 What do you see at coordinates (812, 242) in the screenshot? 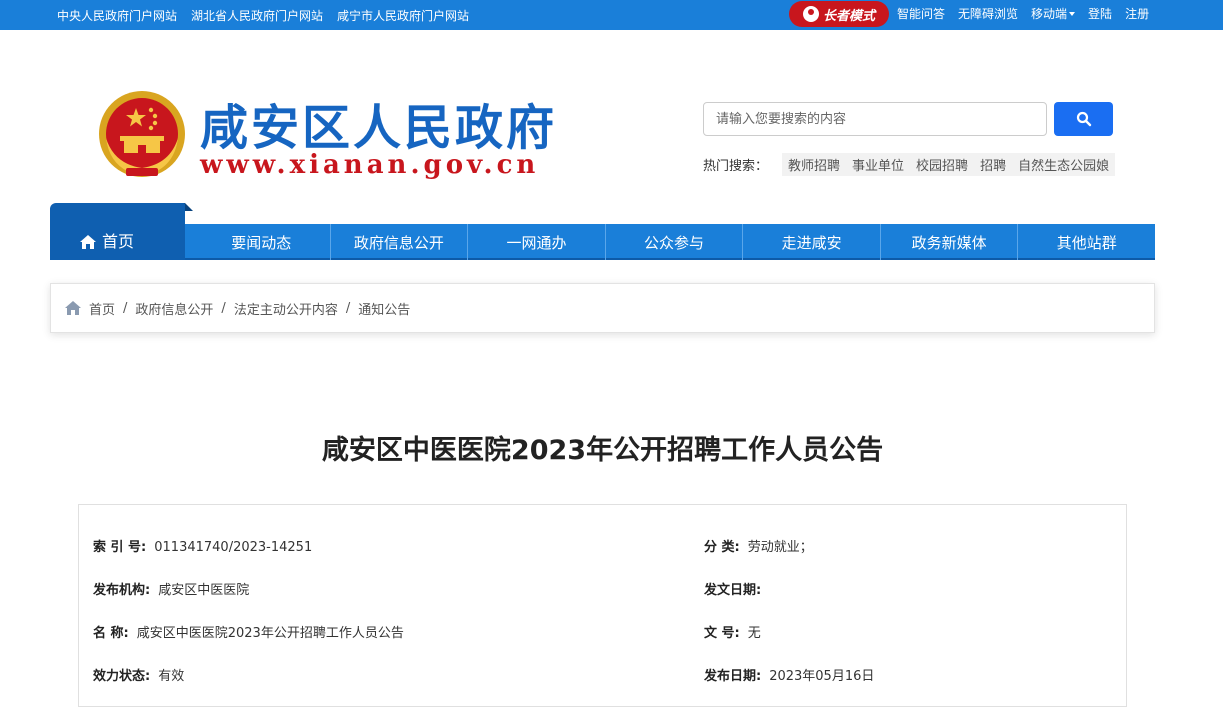
I see `nav-item-about-xianan: 走进咸安` at bounding box center [812, 242].